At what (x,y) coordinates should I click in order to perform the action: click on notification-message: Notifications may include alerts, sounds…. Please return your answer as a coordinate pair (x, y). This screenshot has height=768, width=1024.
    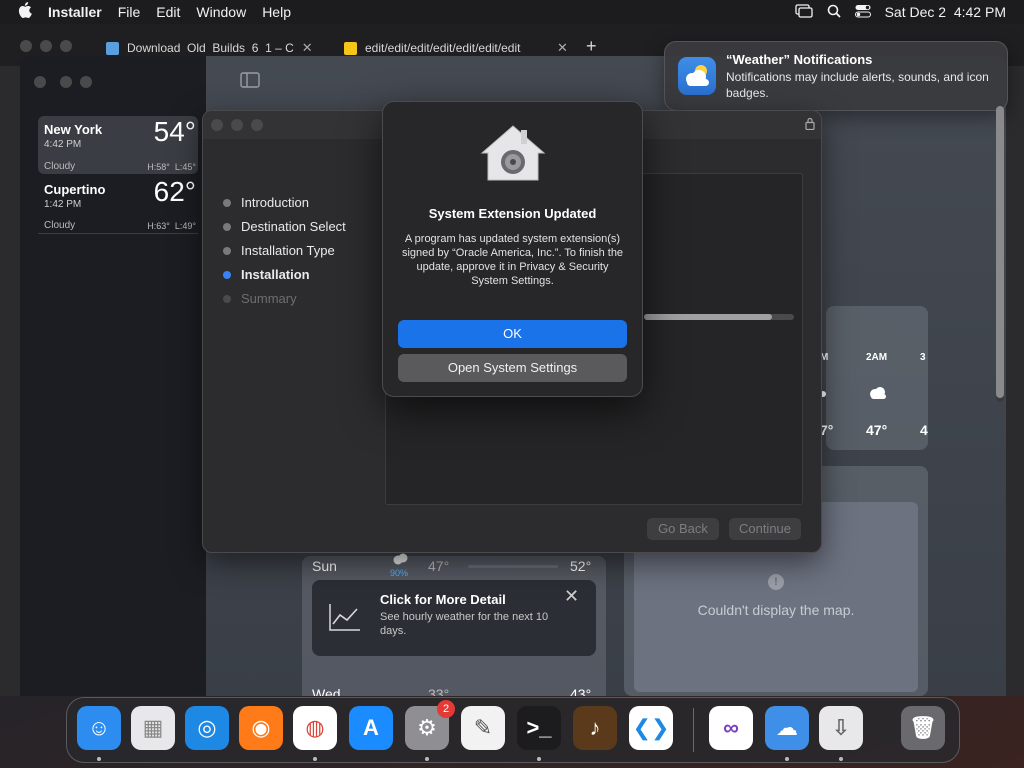
    Looking at the image, I should click on (857, 85).